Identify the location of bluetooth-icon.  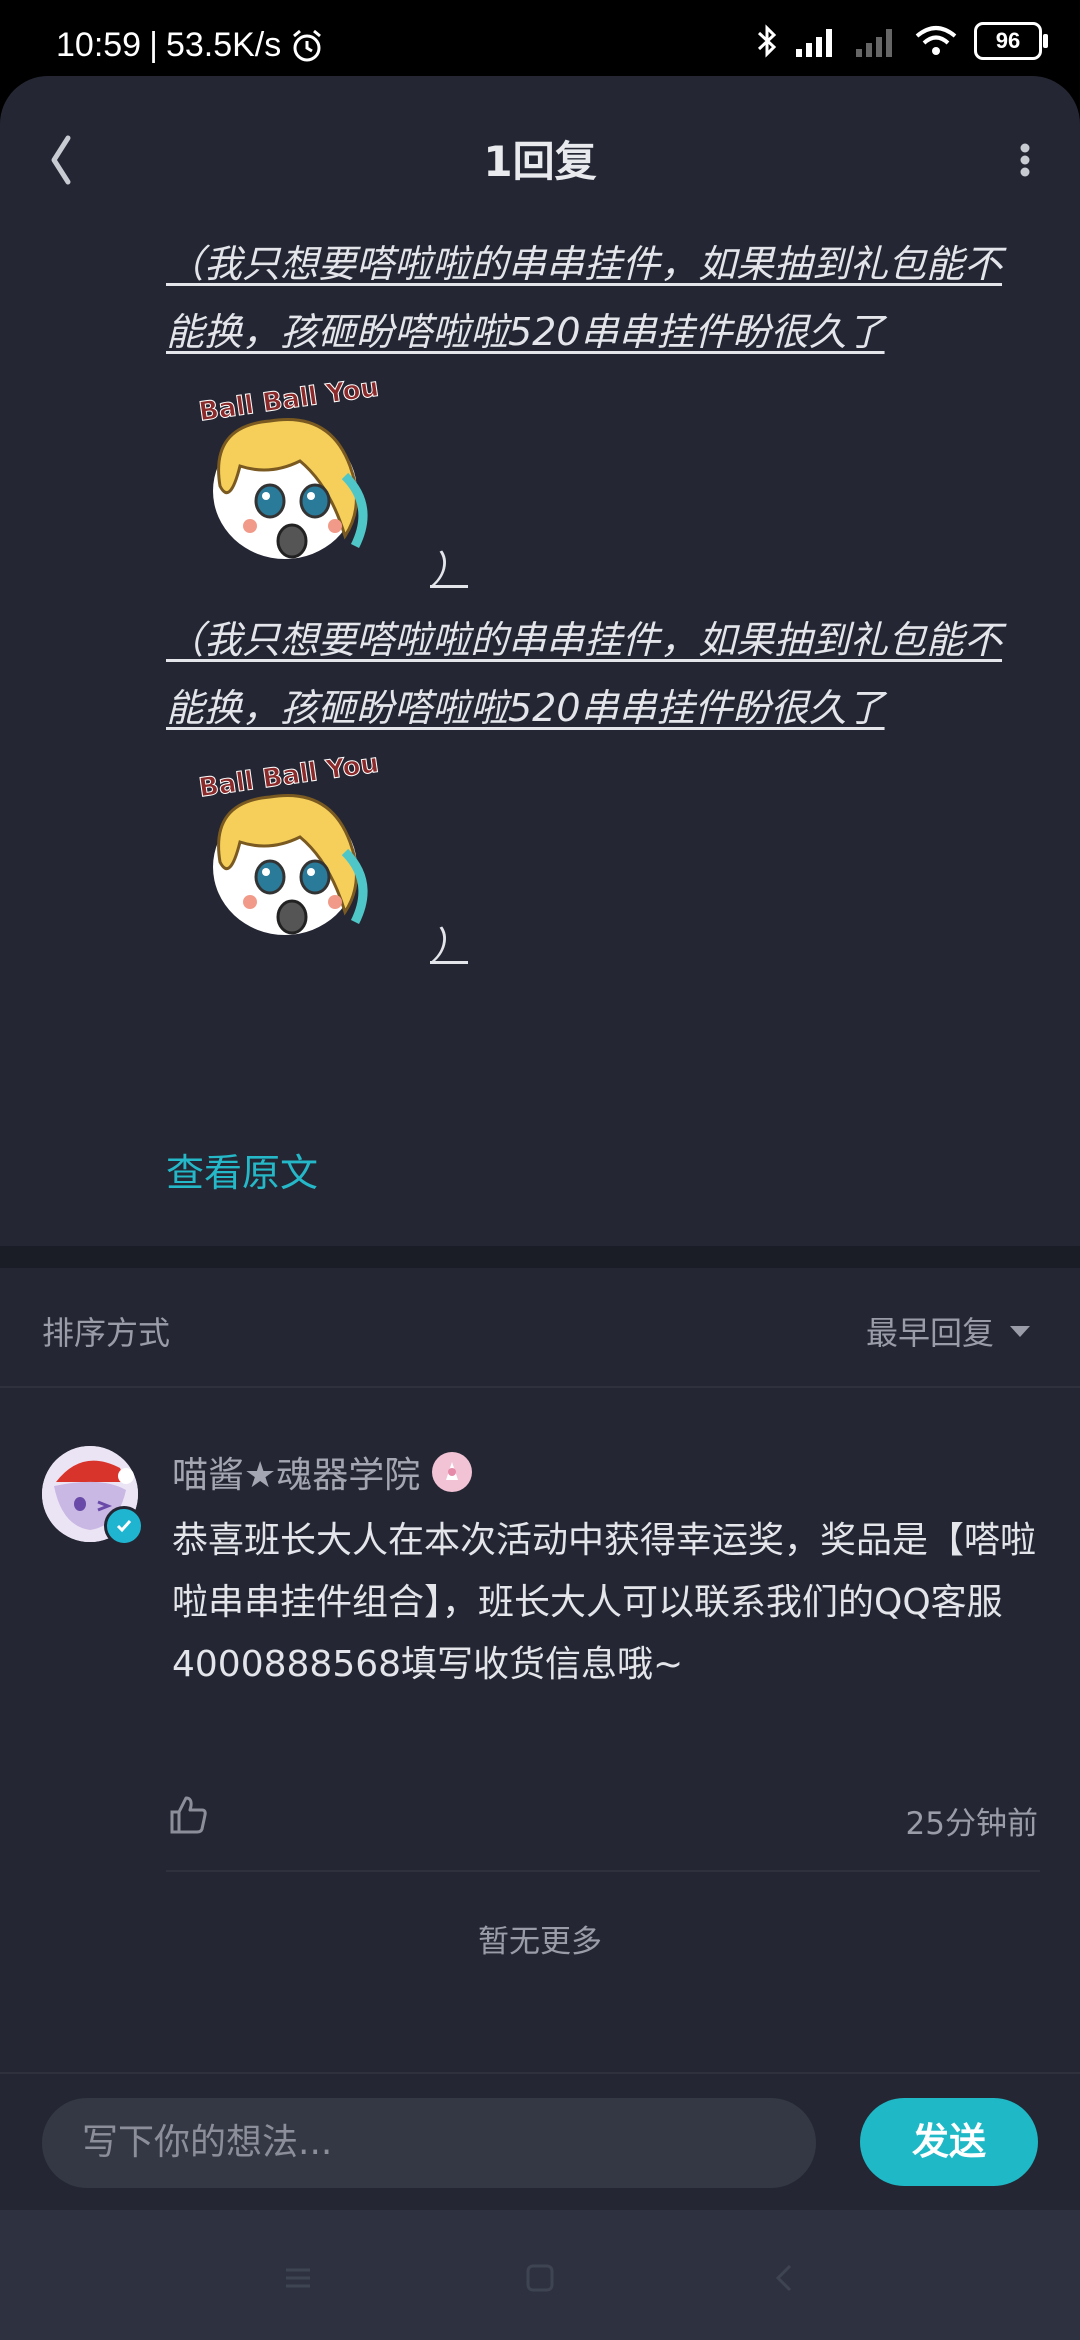
(767, 41).